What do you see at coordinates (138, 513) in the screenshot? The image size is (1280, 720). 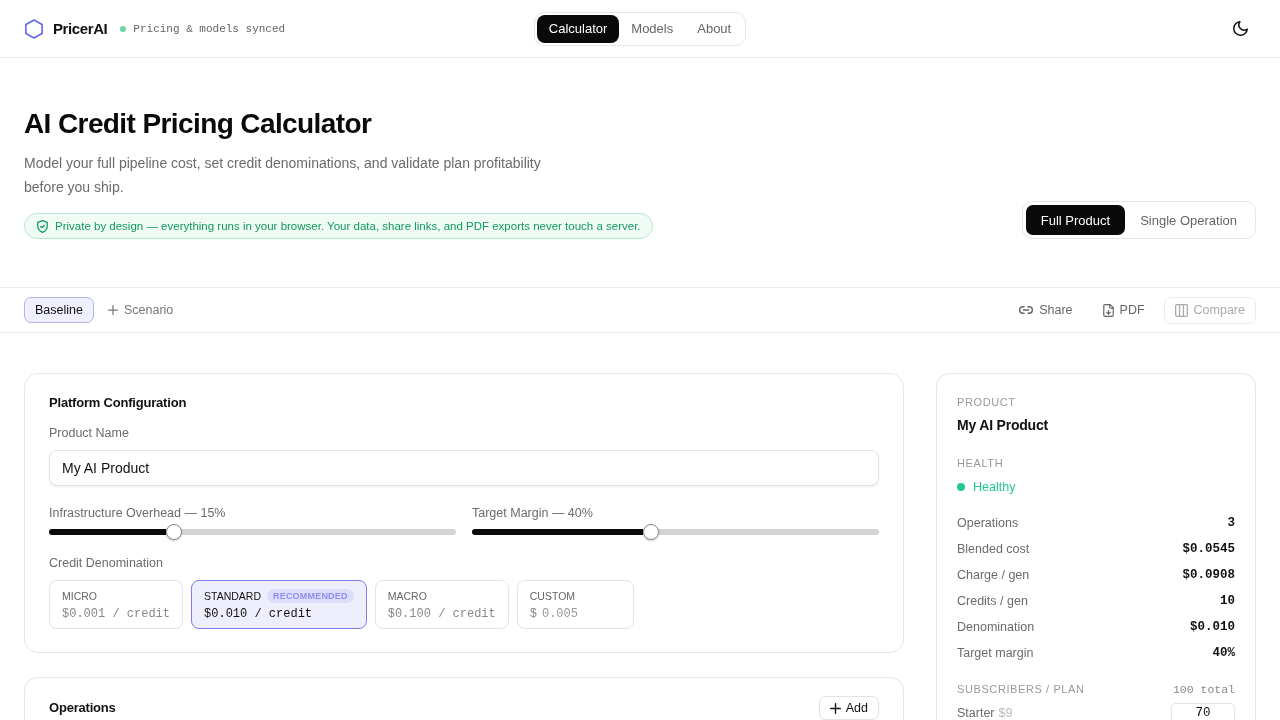 I see `slider-label: Infrastructure Overhead — 15%` at bounding box center [138, 513].